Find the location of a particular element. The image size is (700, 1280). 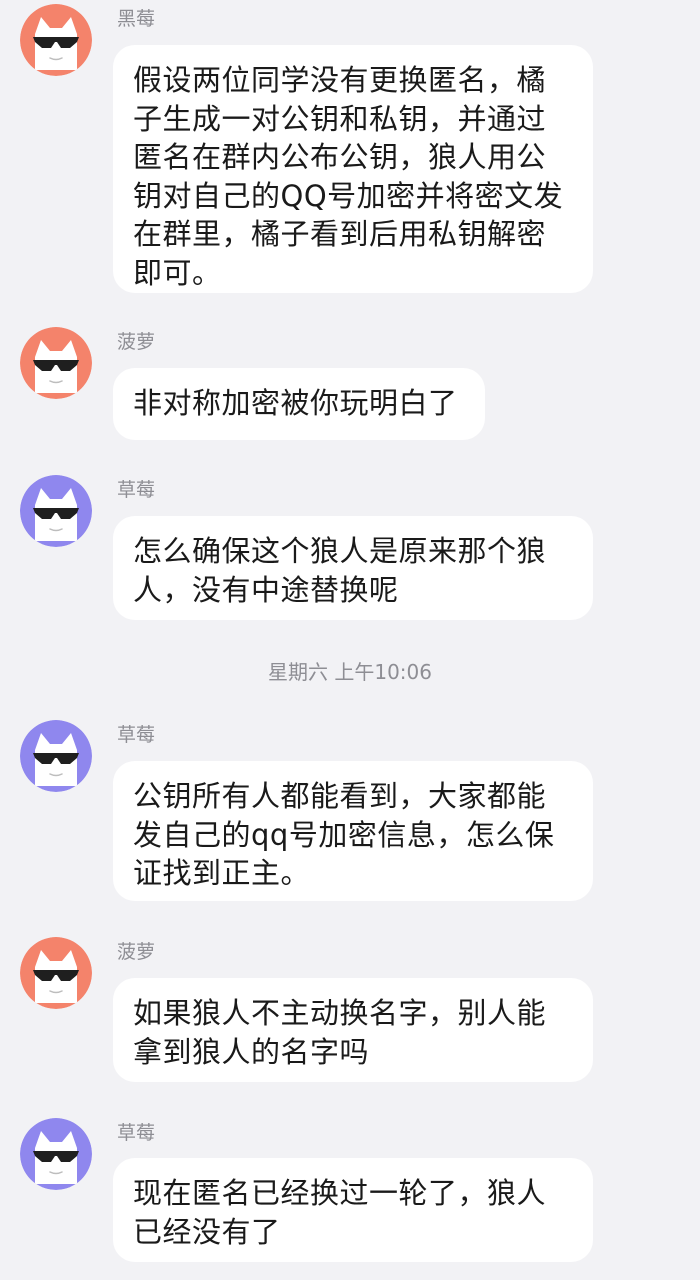

message-bubble: 现在匿名已经换过一轮了，狼人已经没有了 is located at coordinates (353, 1210).